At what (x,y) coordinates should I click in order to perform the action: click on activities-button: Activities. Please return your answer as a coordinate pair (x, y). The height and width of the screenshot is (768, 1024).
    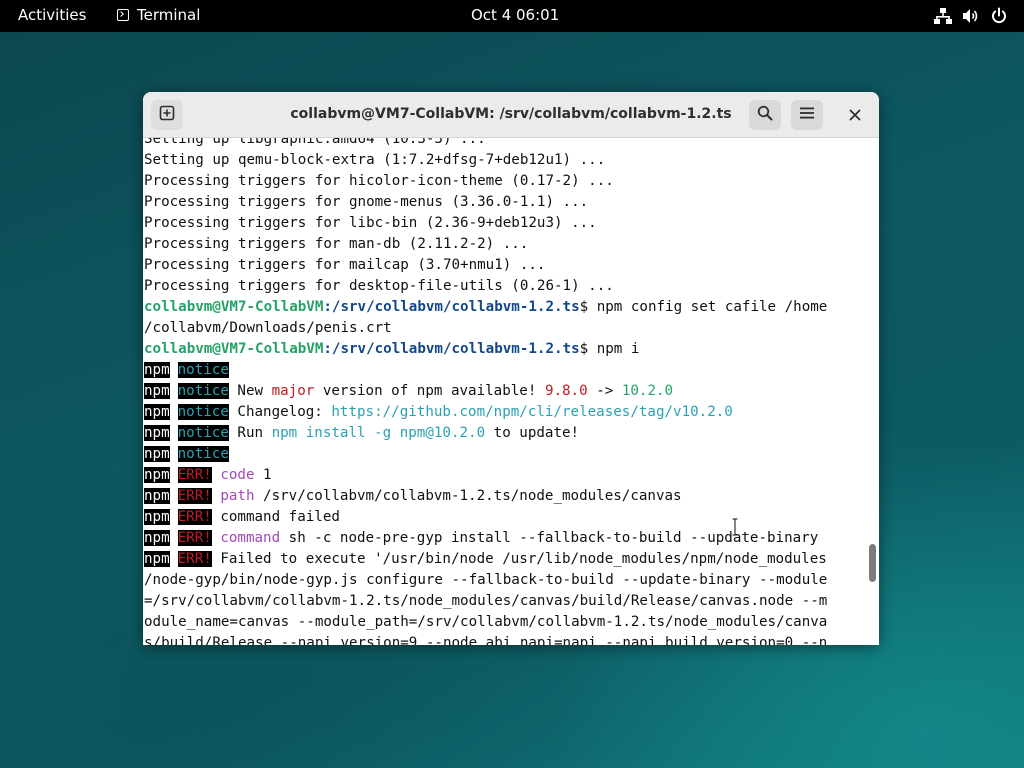
    Looking at the image, I should click on (52, 15).